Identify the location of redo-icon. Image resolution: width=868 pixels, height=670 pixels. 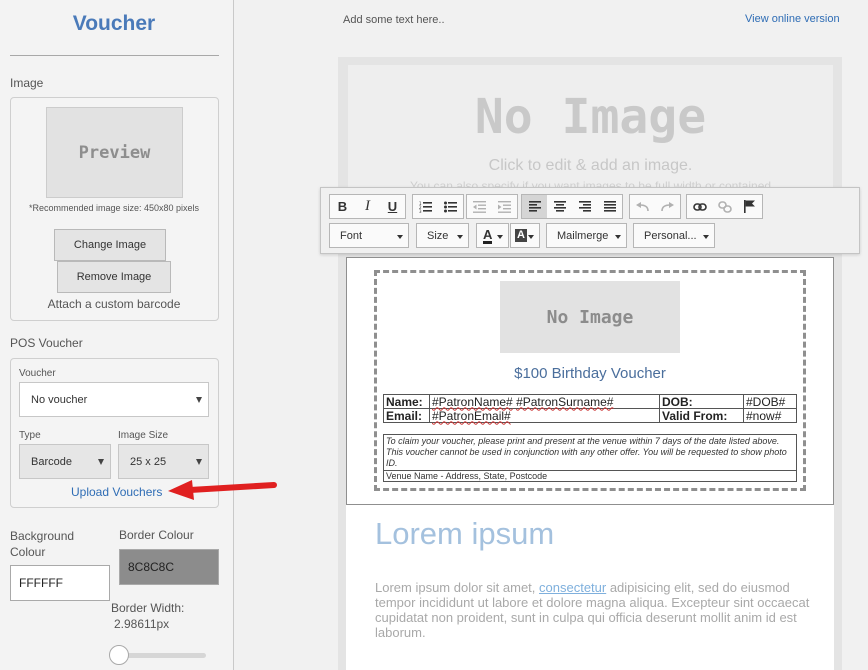
(667, 206).